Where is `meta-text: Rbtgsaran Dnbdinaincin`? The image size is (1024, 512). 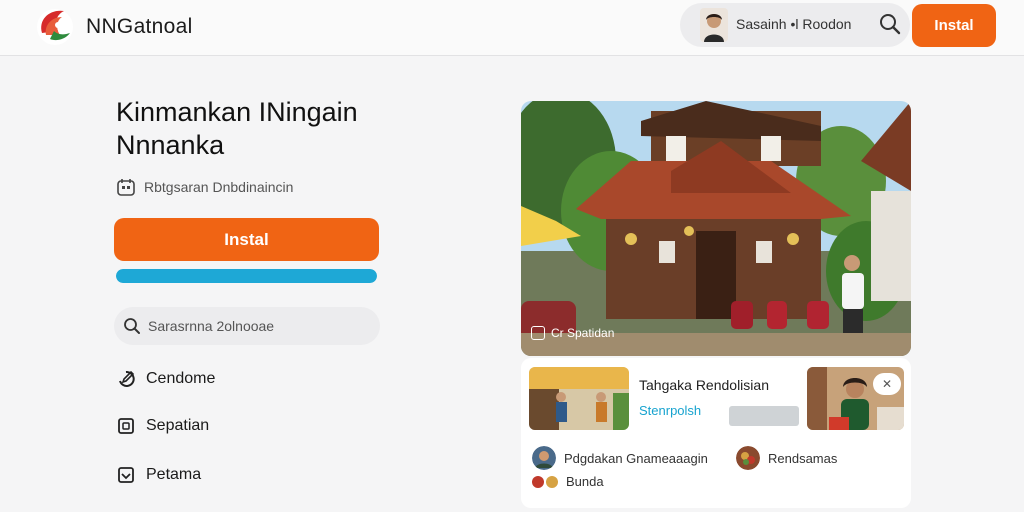
meta-text: Rbtgsaran Dnbdinaincin is located at coordinates (219, 187).